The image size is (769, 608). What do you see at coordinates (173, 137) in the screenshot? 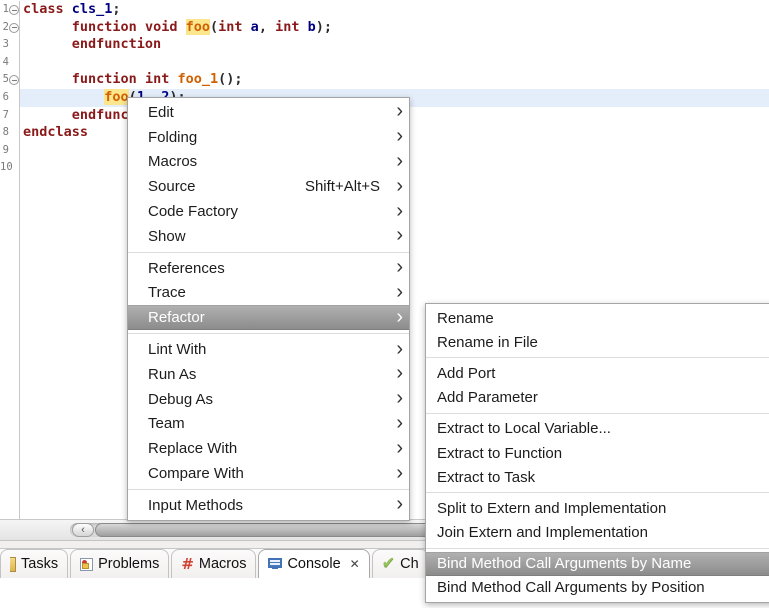
I see `menu-item-label: Folding` at bounding box center [173, 137].